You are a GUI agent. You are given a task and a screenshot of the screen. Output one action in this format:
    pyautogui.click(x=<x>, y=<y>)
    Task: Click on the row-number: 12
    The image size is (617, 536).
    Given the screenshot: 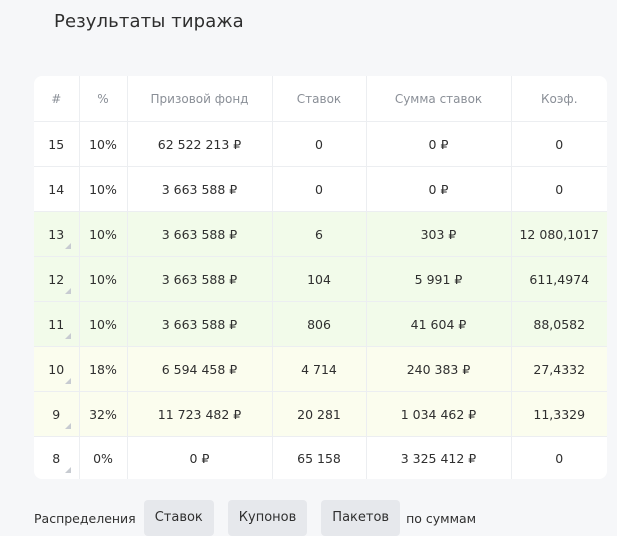 What is the action you would take?
    pyautogui.click(x=56, y=279)
    